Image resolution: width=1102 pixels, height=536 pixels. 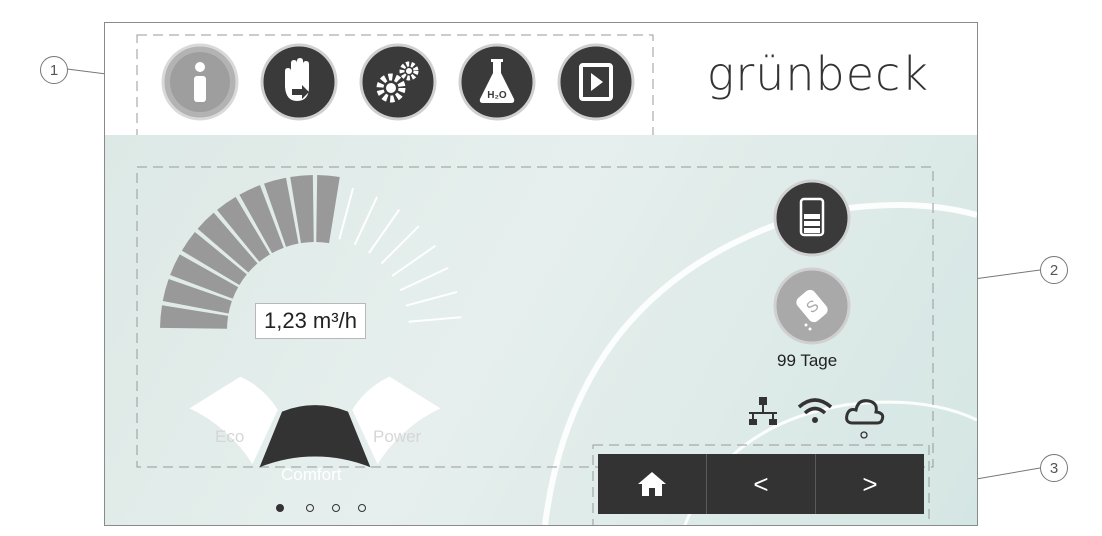 I want to click on water-test-flask-icon: H₂O, so click(x=497, y=82).